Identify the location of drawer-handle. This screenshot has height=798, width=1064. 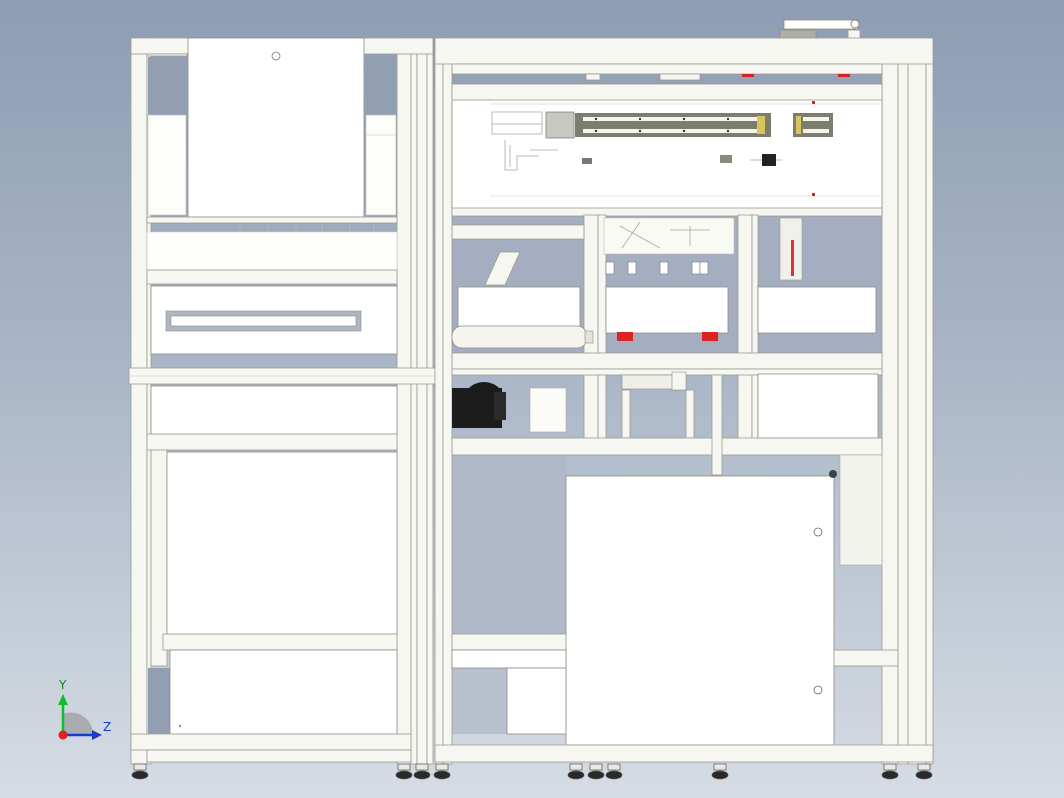
(263, 321).